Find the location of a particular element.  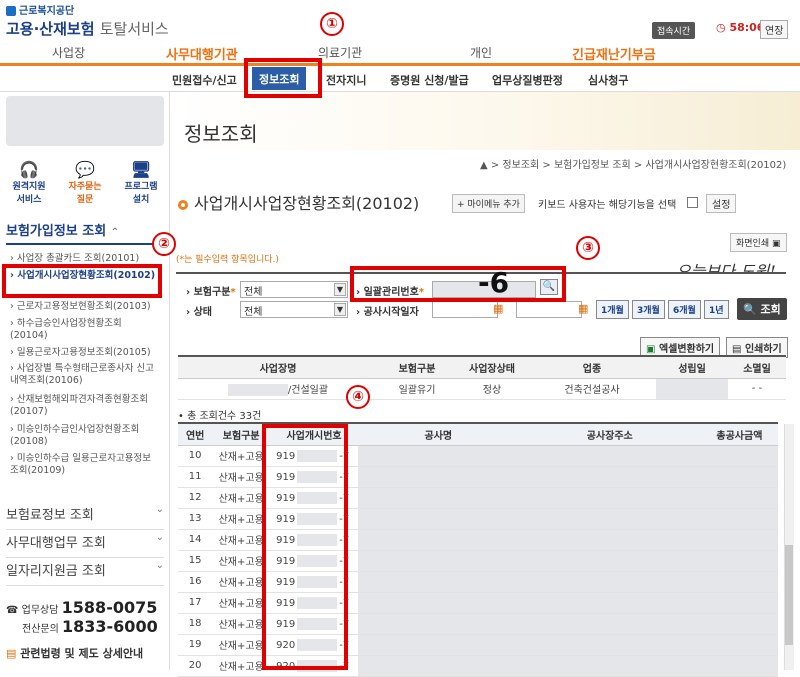

table-cell: 17 is located at coordinates (195, 603).